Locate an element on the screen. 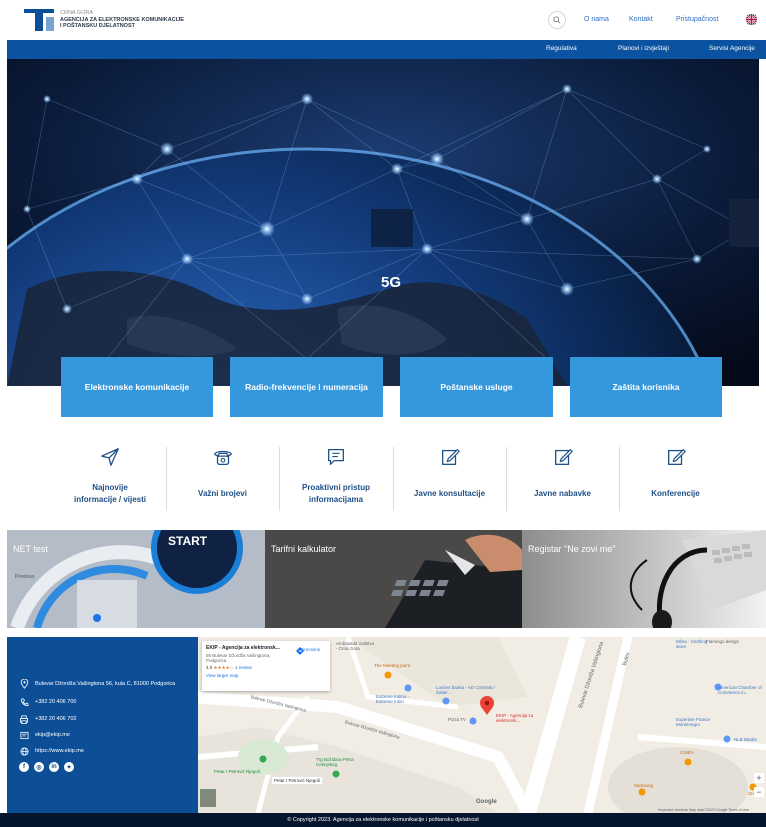 This screenshot has height=827, width=766. footer-email: ekip@ekip.me is located at coordinates (44, 735).